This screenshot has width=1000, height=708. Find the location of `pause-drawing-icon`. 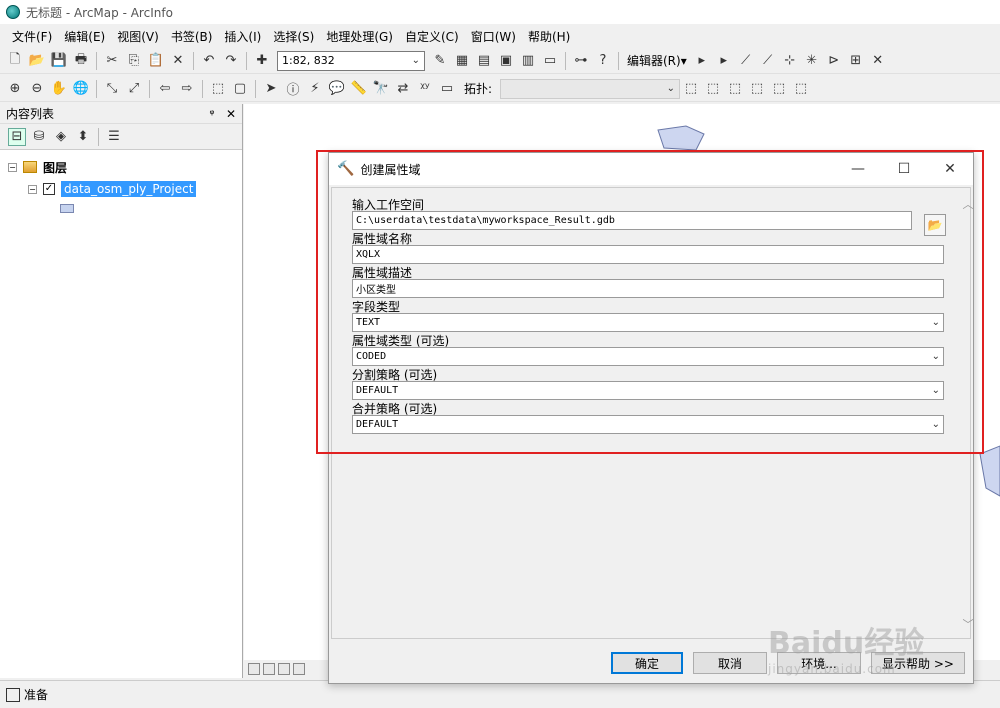

pause-drawing-icon is located at coordinates (299, 669).